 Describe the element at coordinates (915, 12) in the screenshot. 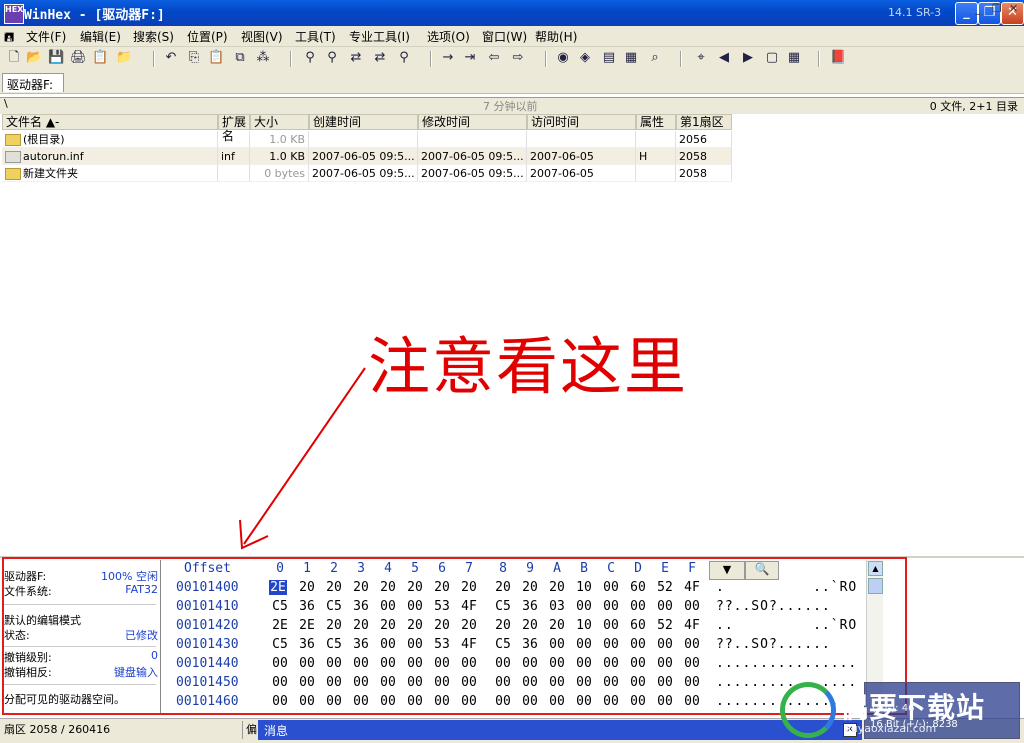

I see `version-label: 14.1 SR-3` at that location.